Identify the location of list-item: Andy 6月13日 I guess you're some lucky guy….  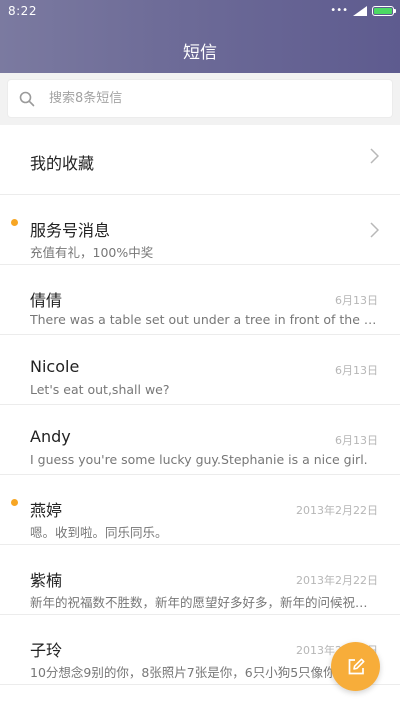
(200, 440).